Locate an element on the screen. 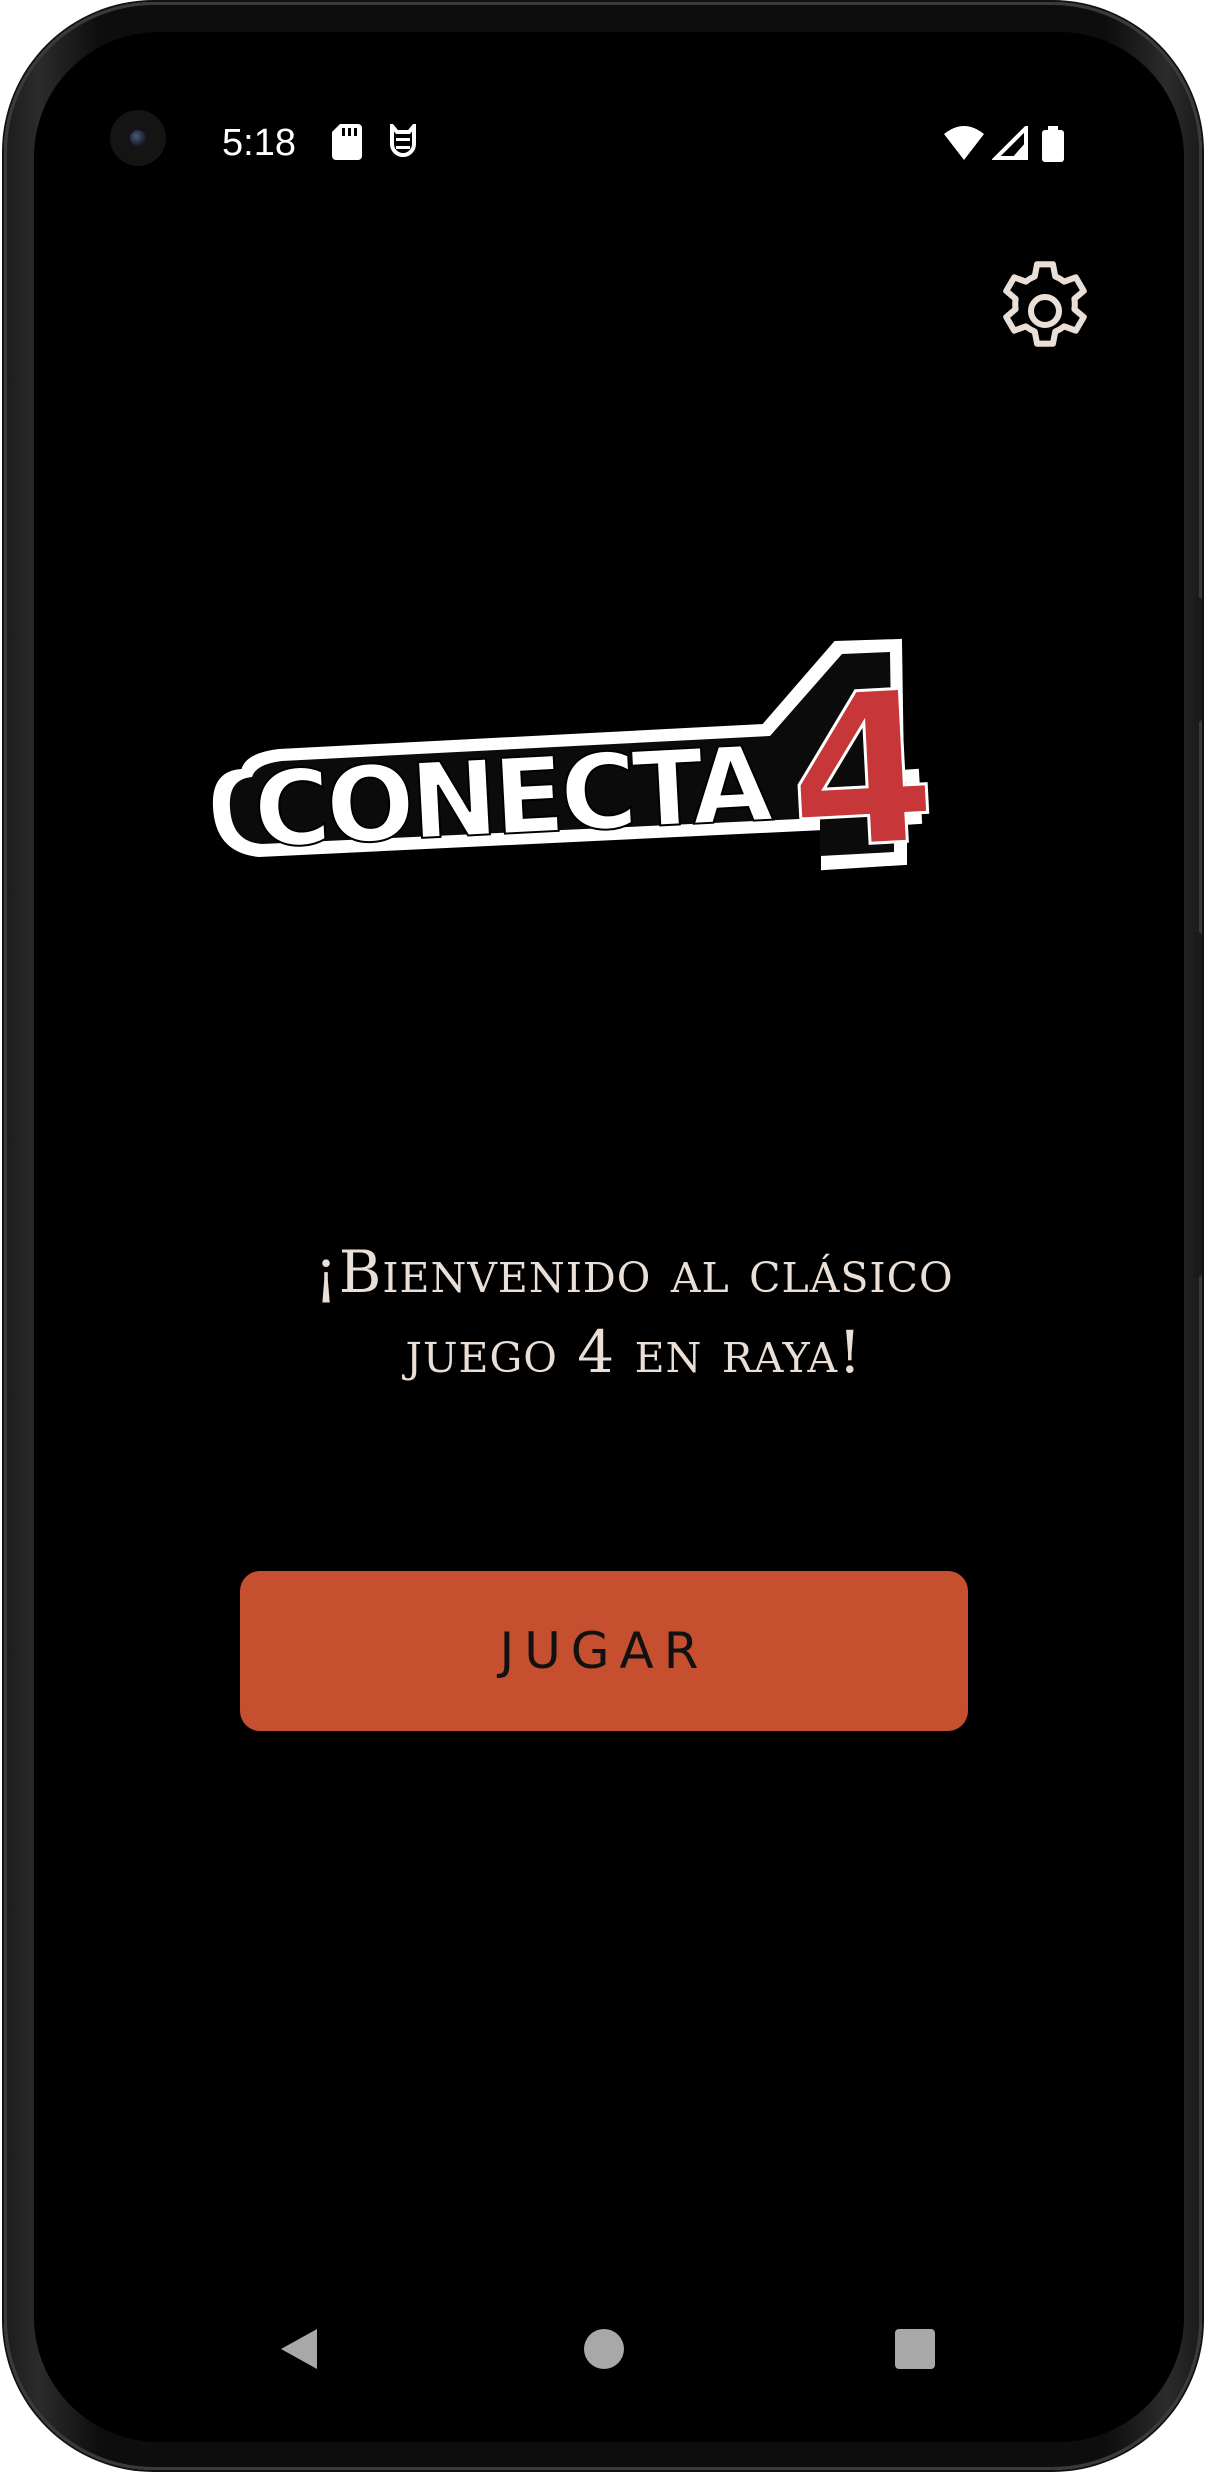  conecta4-logo: CONECTA 4 is located at coordinates (619, 772).